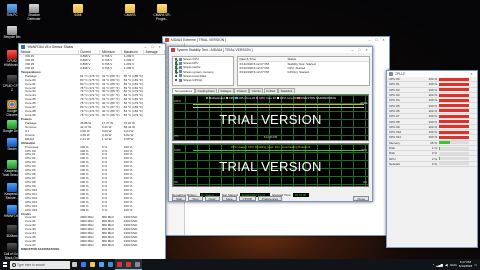  What do you see at coordinates (40, 264) in the screenshot?
I see `taskbar-search-input: Type here to search` at bounding box center [40, 264].